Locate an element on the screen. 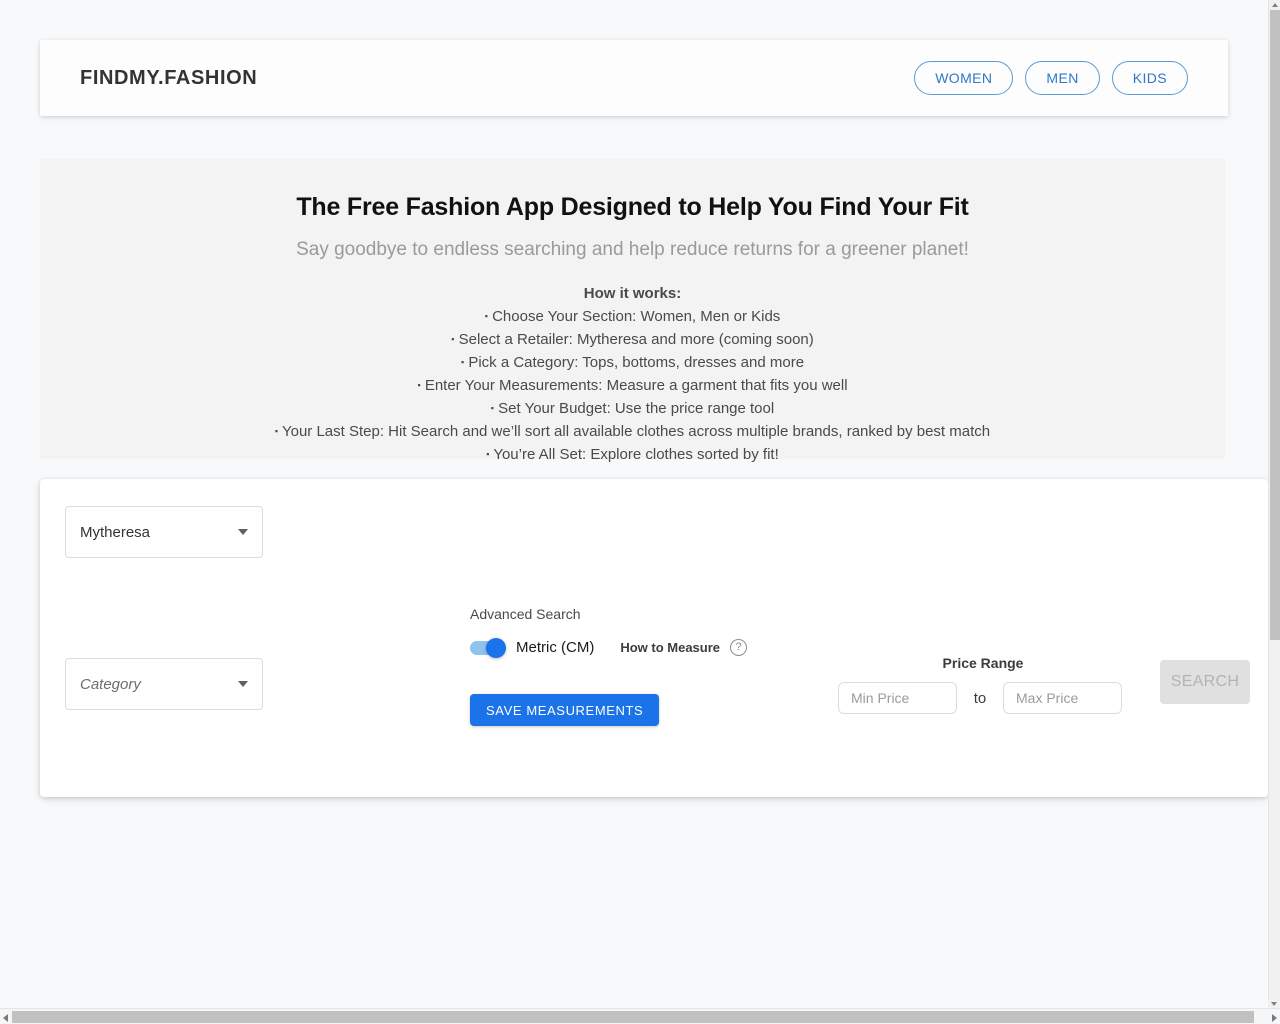 Image resolution: width=1280 pixels, height=1024 pixels. category-select: Category is located at coordinates (164, 684).